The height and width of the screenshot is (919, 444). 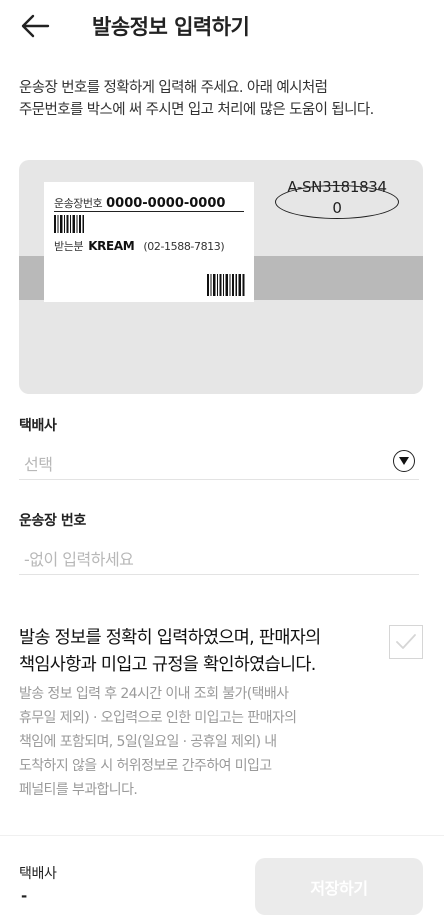 I want to click on tracking-number-caption: 운송장번호, so click(x=78, y=203).